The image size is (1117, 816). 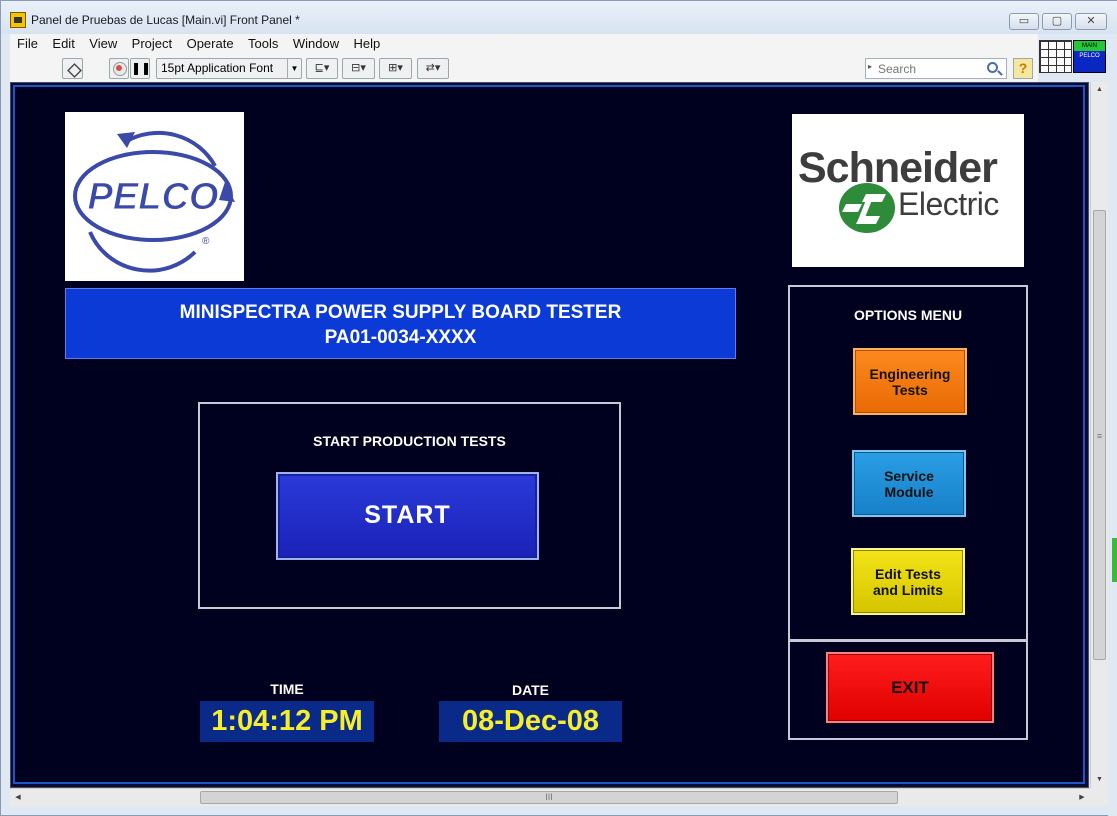 What do you see at coordinates (1024, 21) in the screenshot?
I see `minimize-button: ▭` at bounding box center [1024, 21].